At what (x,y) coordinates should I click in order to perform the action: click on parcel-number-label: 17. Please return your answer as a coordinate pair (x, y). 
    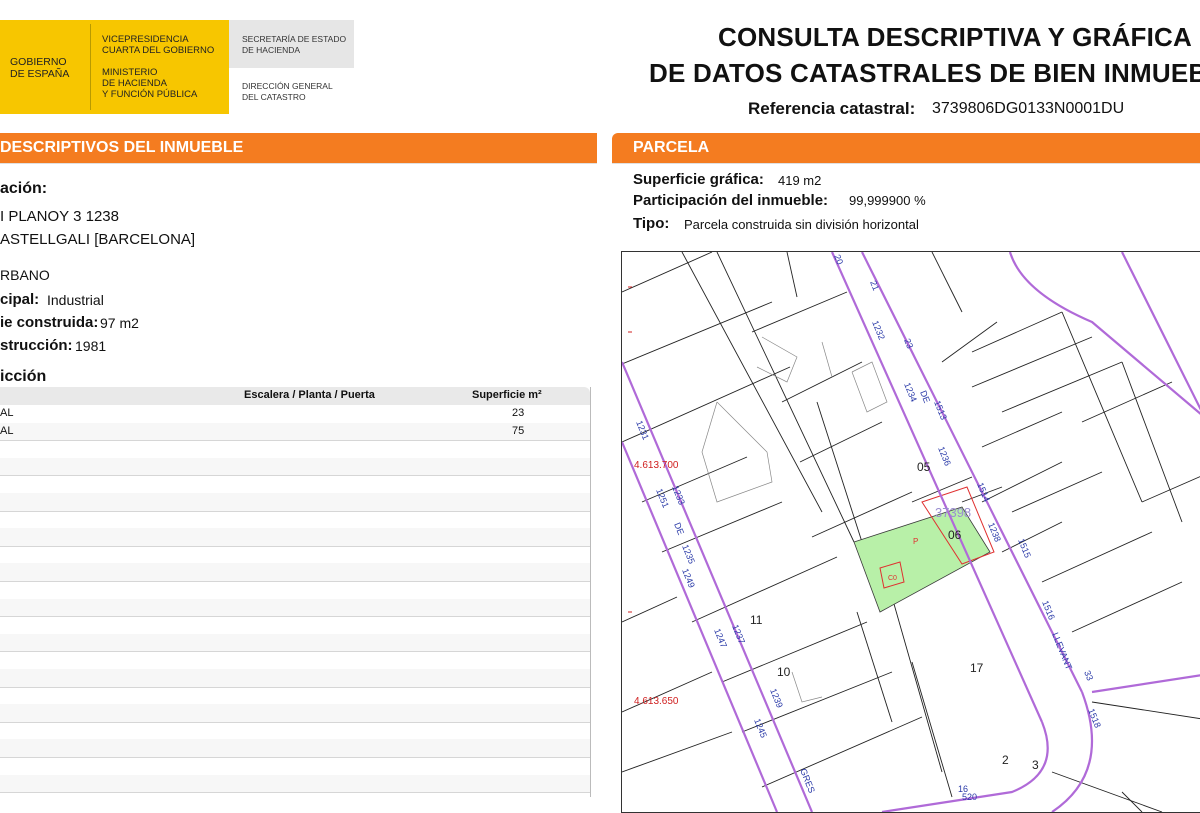
    Looking at the image, I should click on (977, 668).